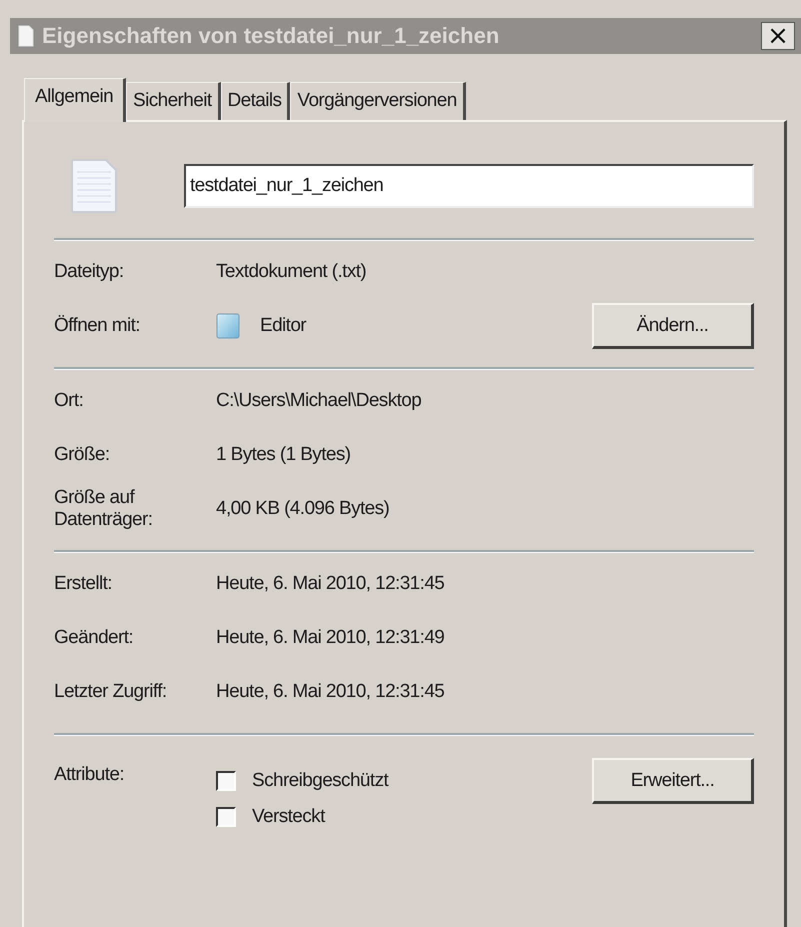 This screenshot has height=927, width=801. What do you see at coordinates (378, 101) in the screenshot?
I see `tab: Vorgängerversionen` at bounding box center [378, 101].